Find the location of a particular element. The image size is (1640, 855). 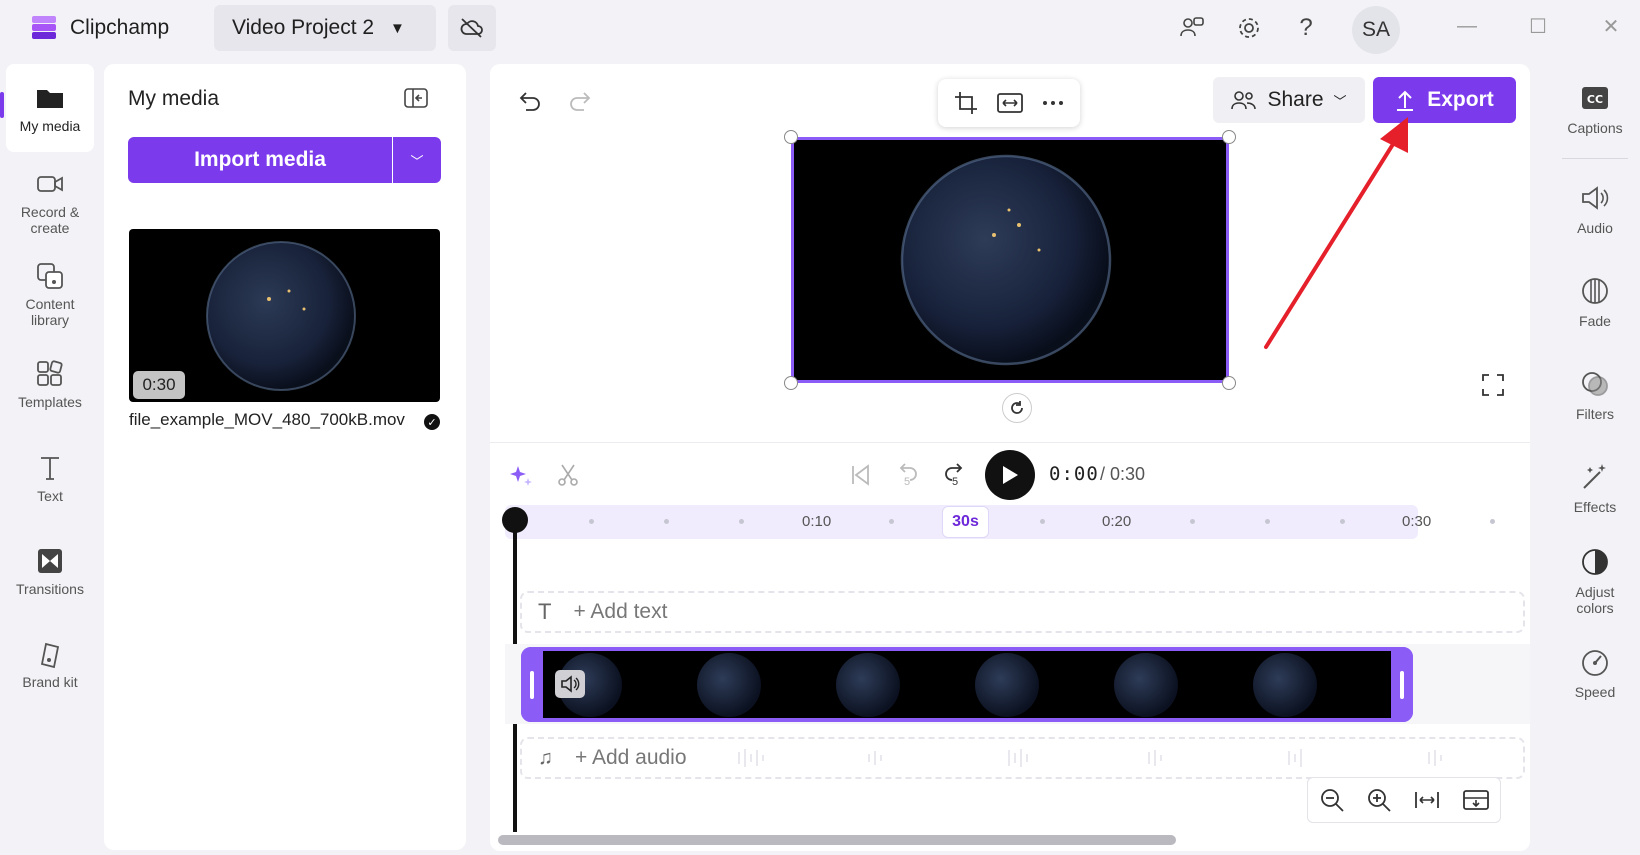

play-icon is located at coordinates (1010, 475).